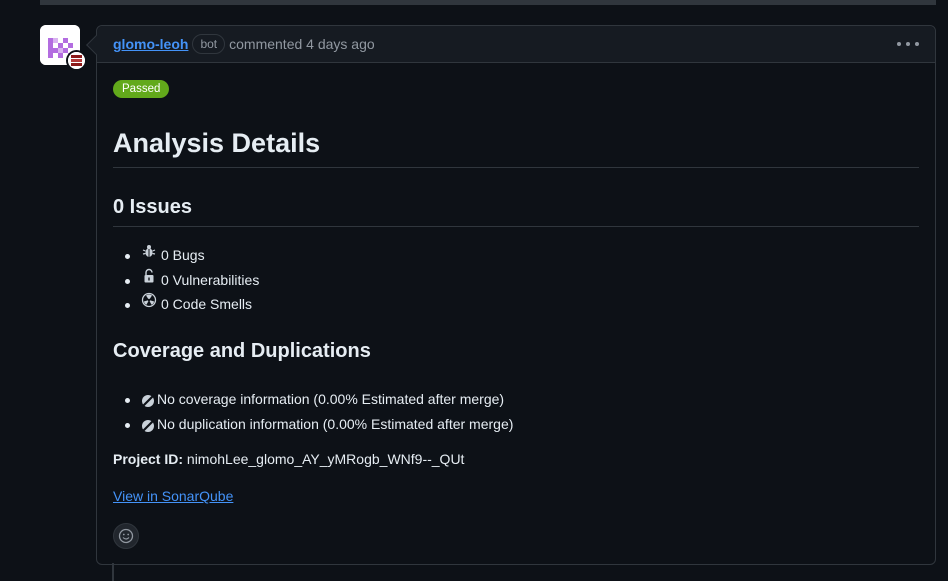 The image size is (948, 581). I want to click on bugs-count-label: 0 Bugs, so click(183, 255).